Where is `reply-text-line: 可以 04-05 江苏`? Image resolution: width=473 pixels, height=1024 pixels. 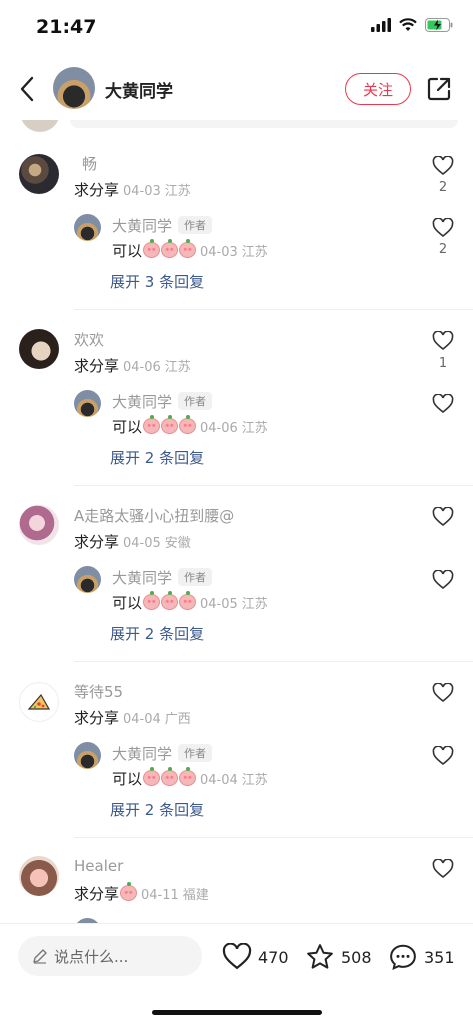 reply-text-line: 可以 04-05 江苏 is located at coordinates (190, 602).